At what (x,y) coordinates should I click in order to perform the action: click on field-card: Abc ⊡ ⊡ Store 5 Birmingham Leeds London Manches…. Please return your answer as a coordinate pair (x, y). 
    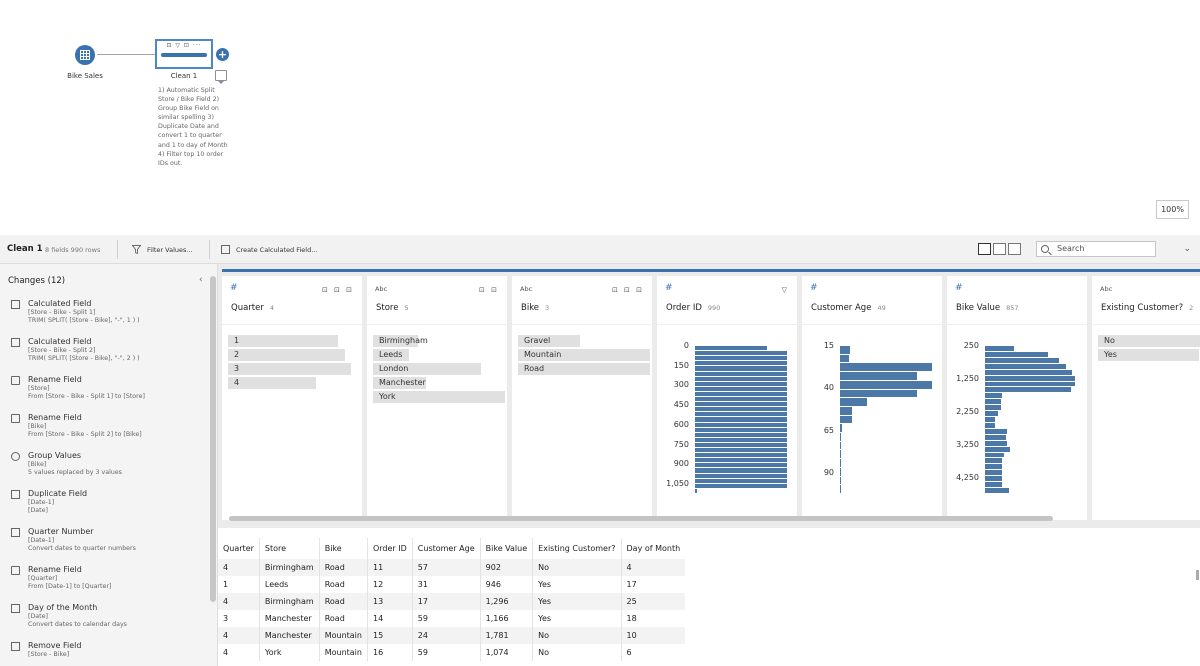
    Looking at the image, I should click on (437, 398).